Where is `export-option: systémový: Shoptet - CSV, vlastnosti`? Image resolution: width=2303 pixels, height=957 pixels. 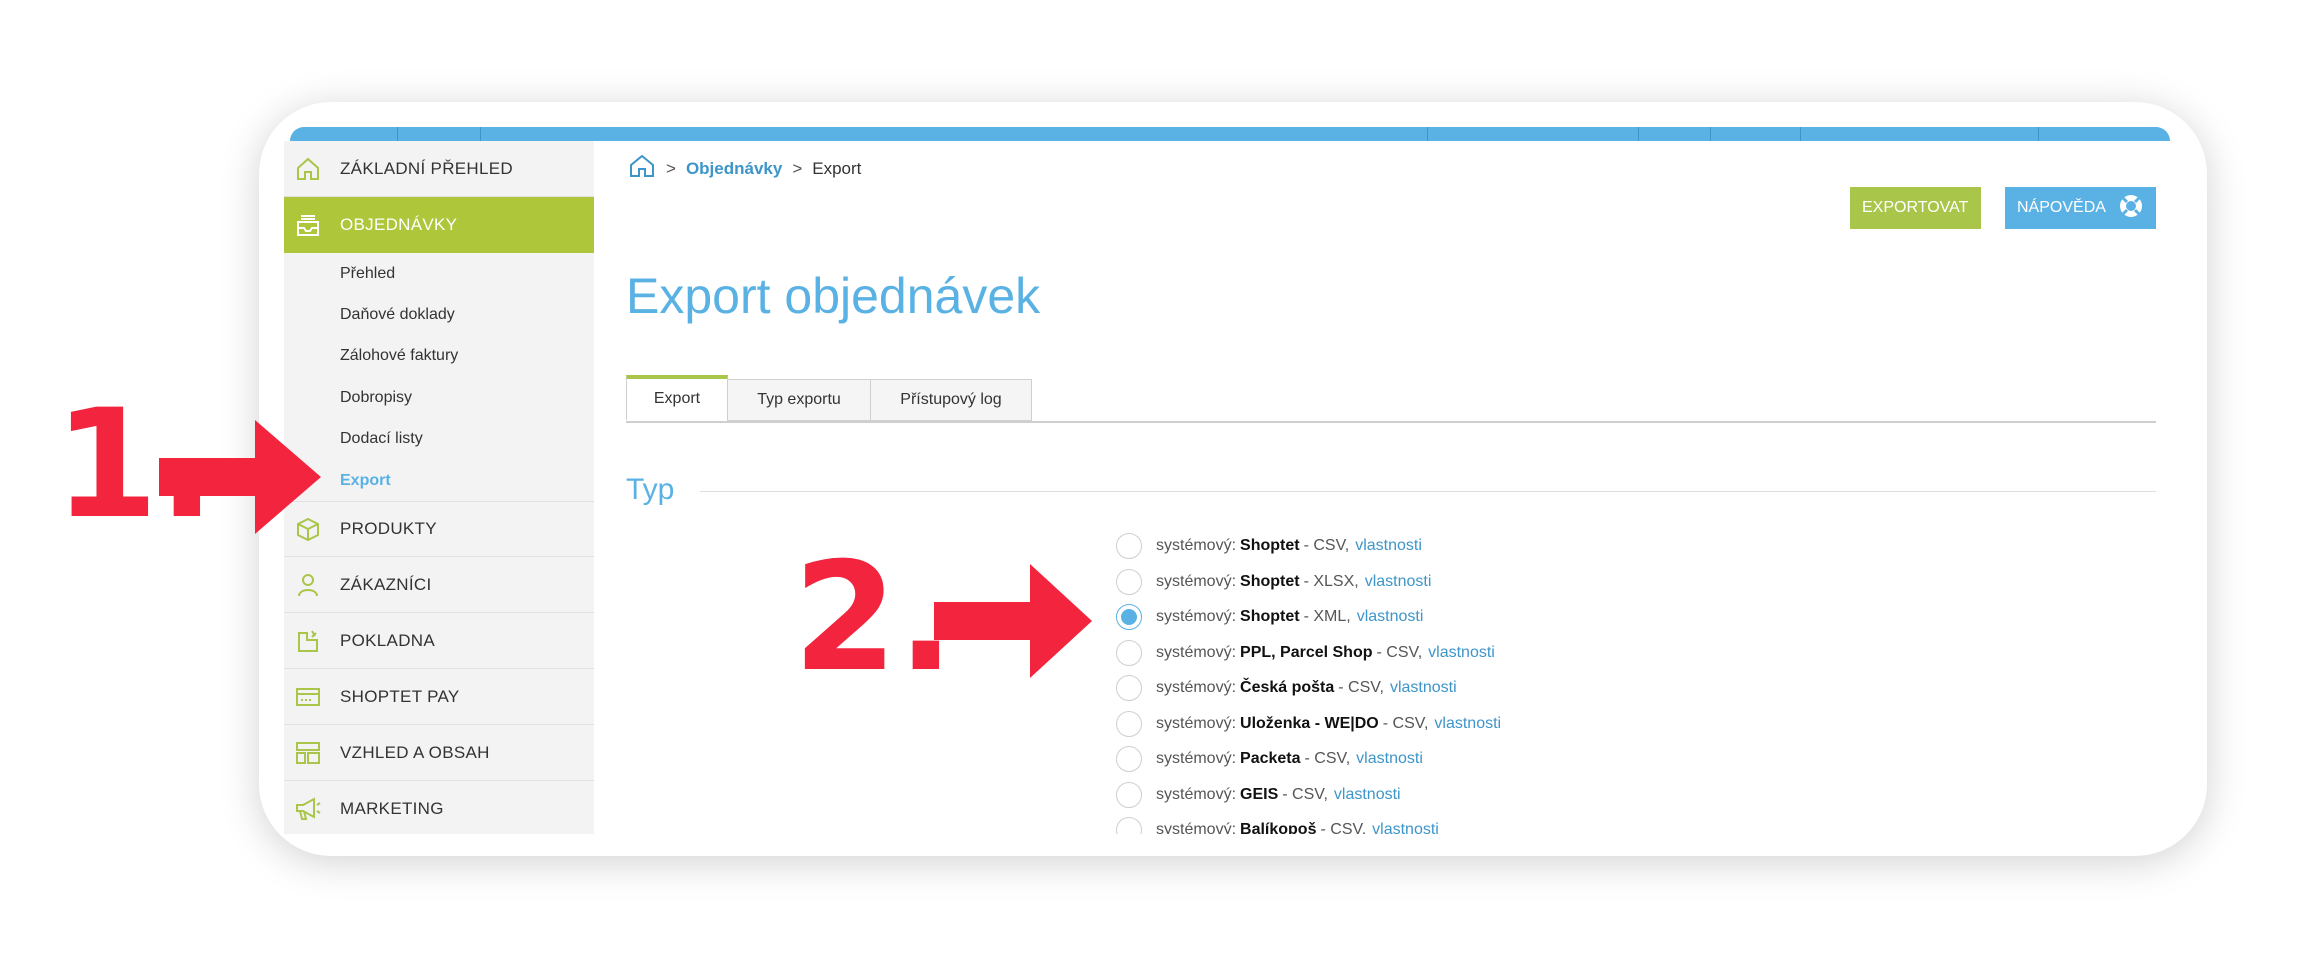 export-option: systémový: Shoptet - CSV, vlastnosti is located at coordinates (1269, 546).